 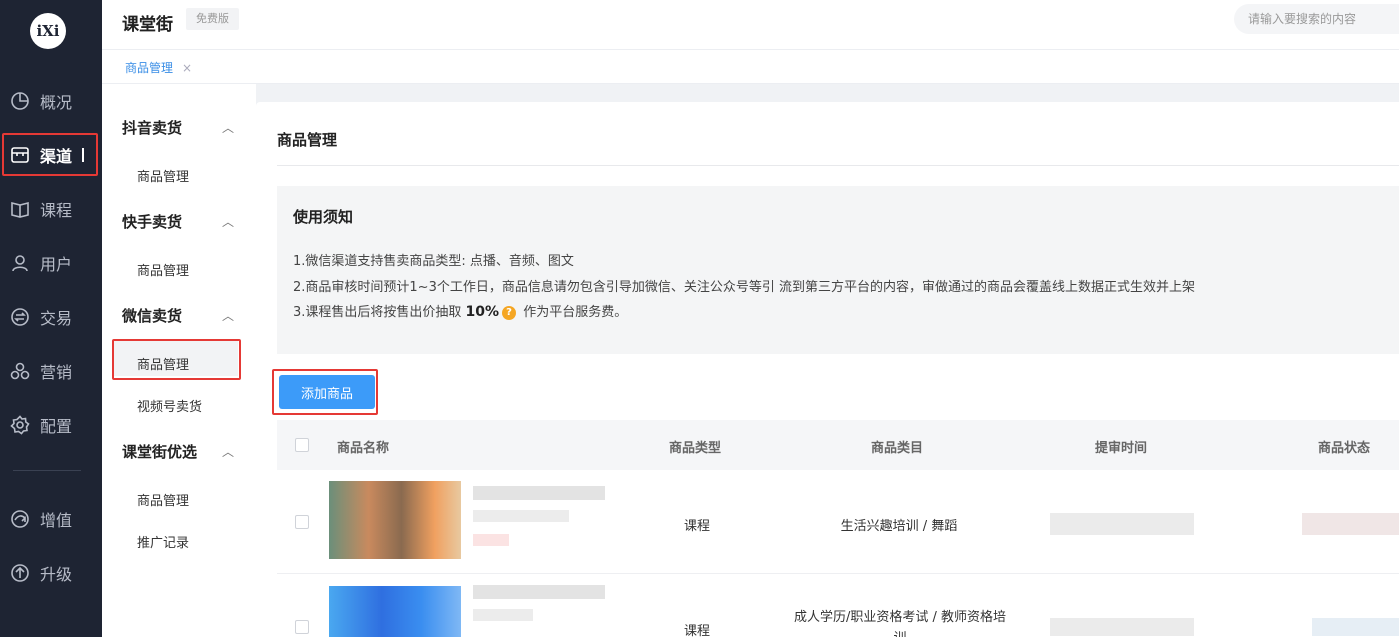 I want to click on col-header-type: 商品类型, so click(x=695, y=448).